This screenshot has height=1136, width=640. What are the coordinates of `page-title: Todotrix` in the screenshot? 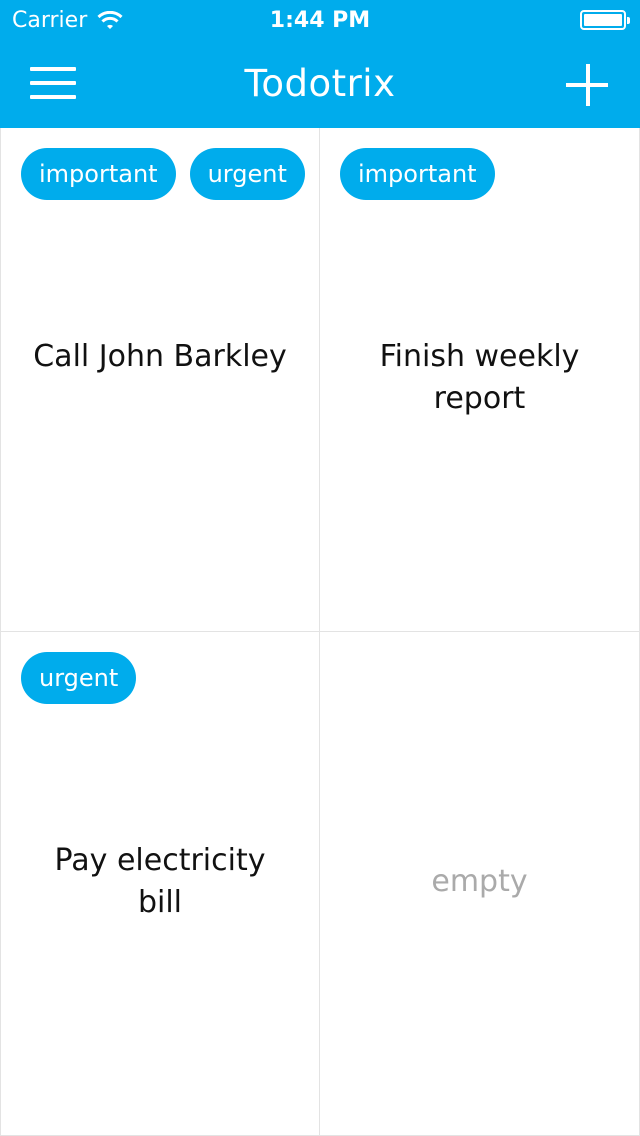 It's located at (320, 83).